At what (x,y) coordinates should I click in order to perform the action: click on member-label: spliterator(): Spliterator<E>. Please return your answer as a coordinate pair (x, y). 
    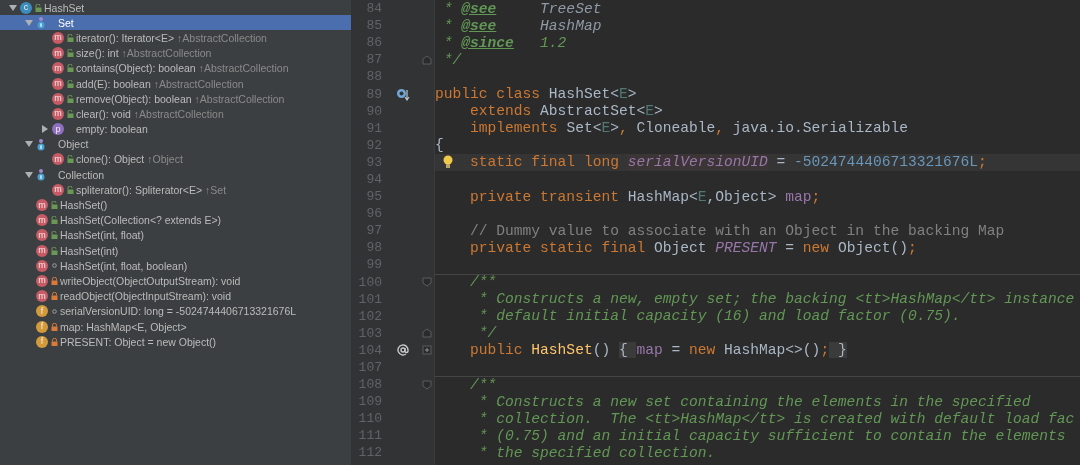
    Looking at the image, I should click on (139, 189).